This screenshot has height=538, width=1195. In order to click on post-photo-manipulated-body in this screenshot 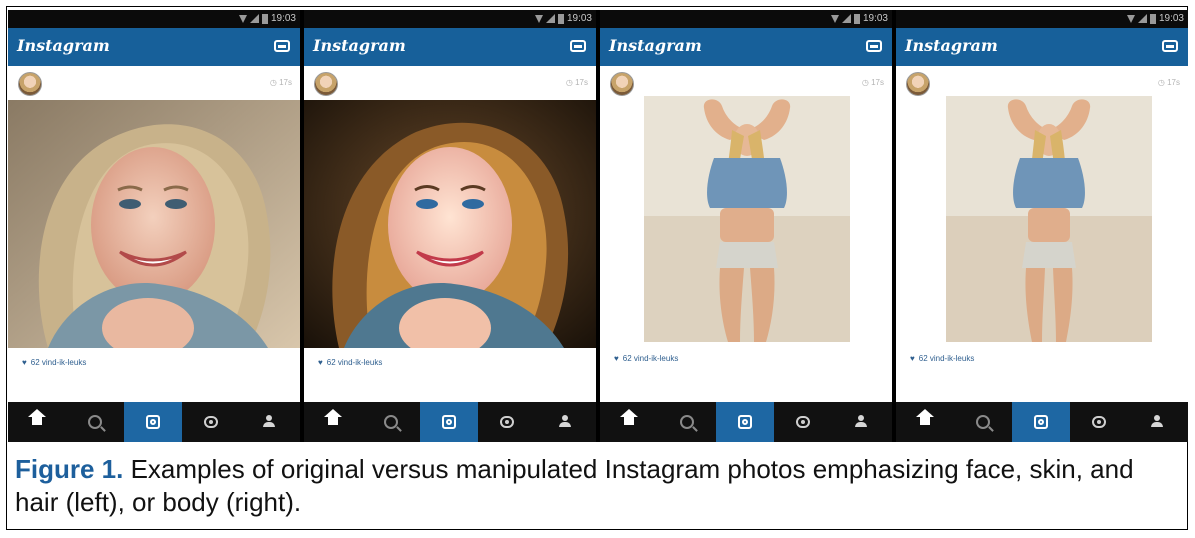, I will do `click(1049, 219)`.